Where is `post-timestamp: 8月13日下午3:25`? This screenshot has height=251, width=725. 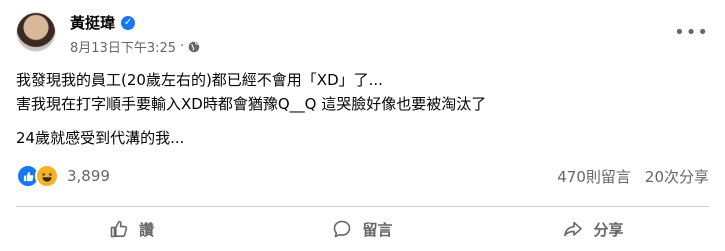
post-timestamp: 8月13日下午3:25 is located at coordinates (123, 46).